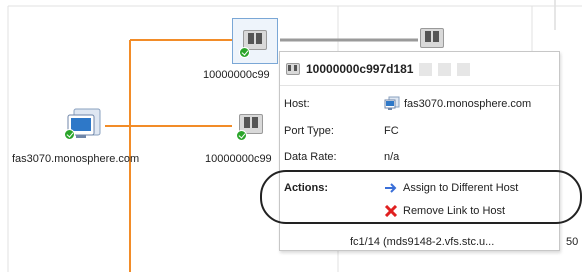 Image resolution: width=582 pixels, height=272 pixels. I want to click on data-rate-label: Data Rate:, so click(310, 157).